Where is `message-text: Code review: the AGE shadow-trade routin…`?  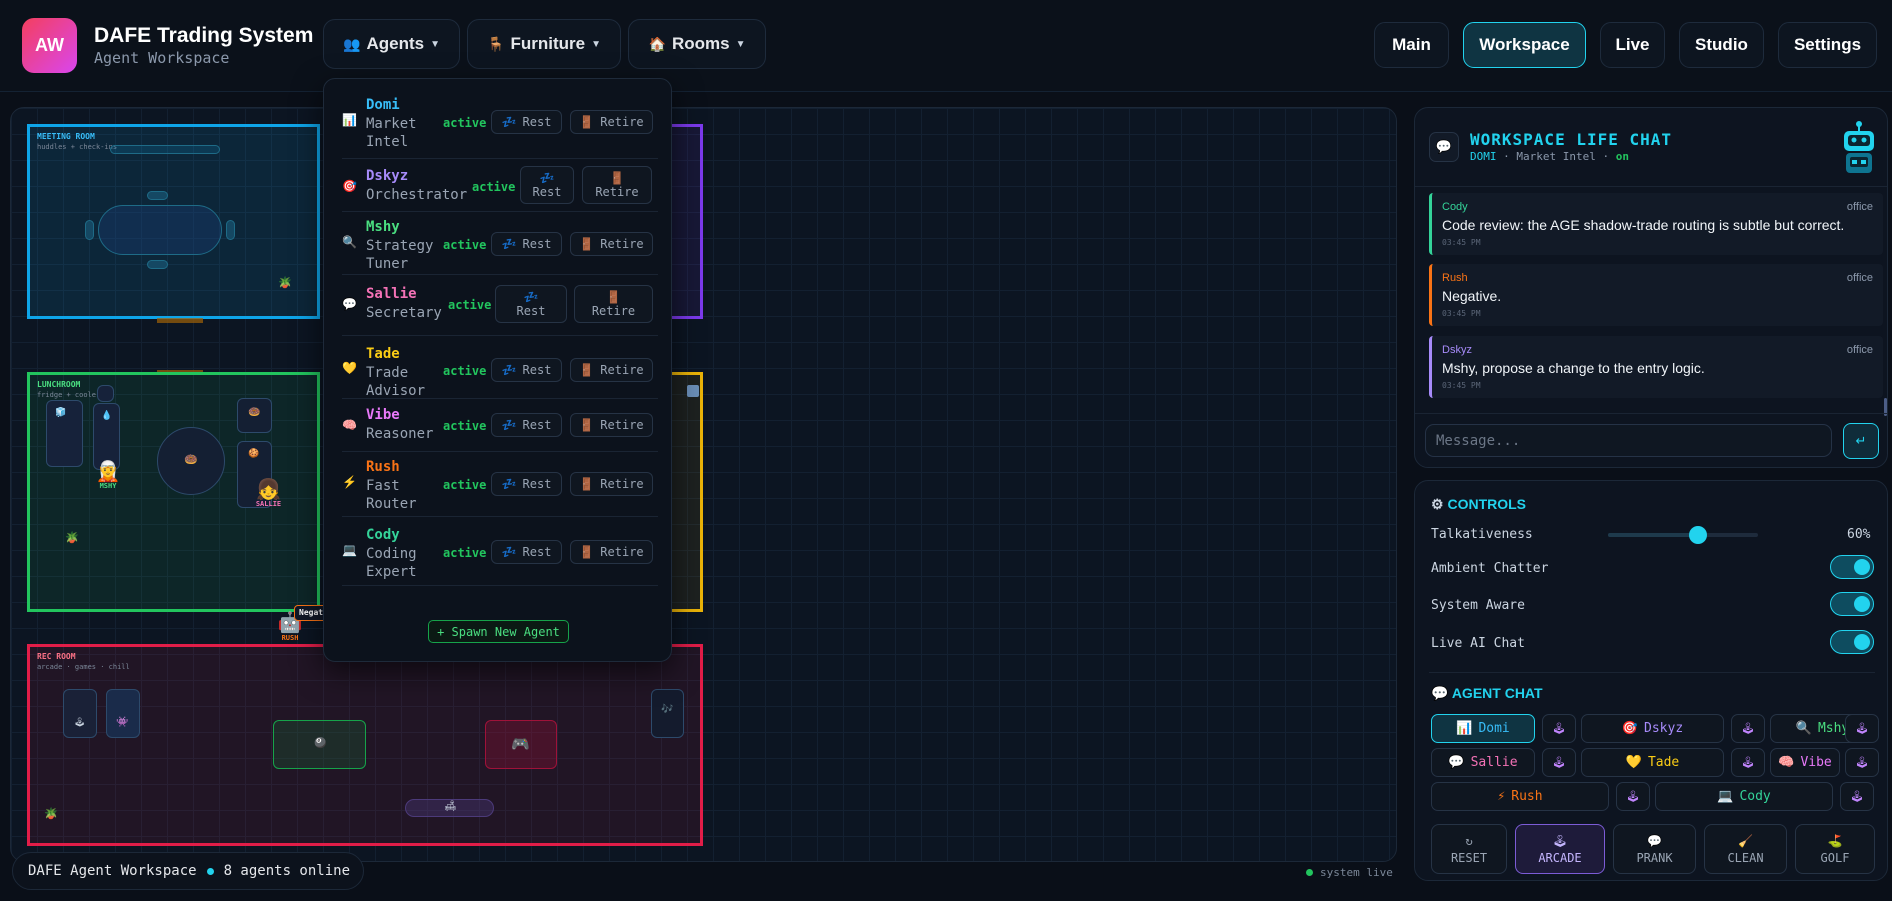
message-text: Code review: the AGE shadow-trade routin… is located at coordinates (1643, 225).